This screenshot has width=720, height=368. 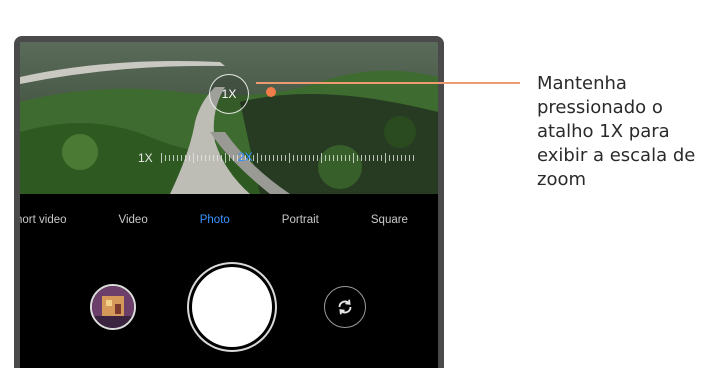 I want to click on mode-bar: hort video Video Photo Portrait Square, so click(x=229, y=225).